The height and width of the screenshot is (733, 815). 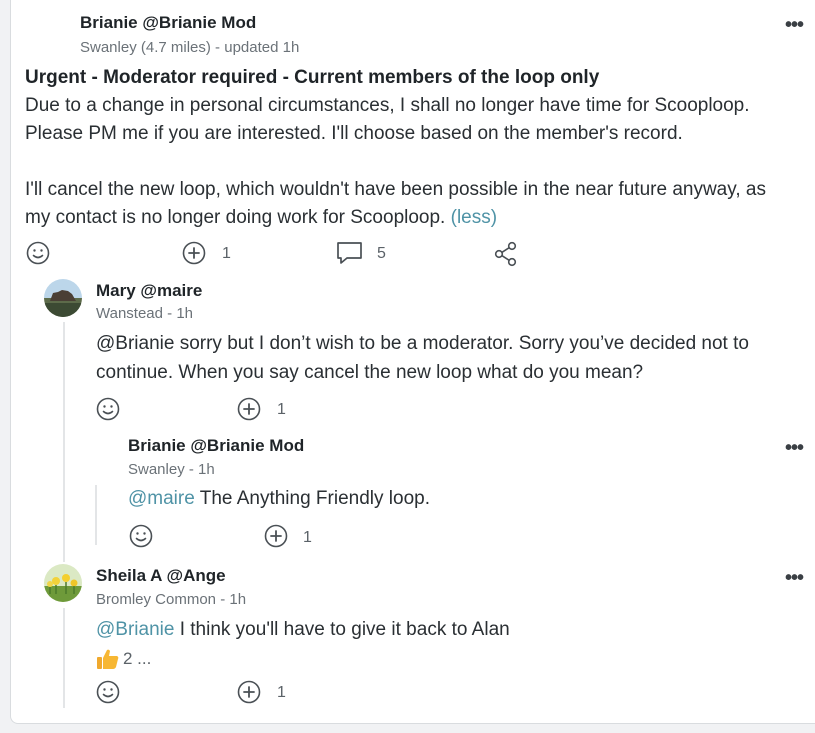 I want to click on comment-meta: Bromley Common - 1h, so click(x=171, y=599).